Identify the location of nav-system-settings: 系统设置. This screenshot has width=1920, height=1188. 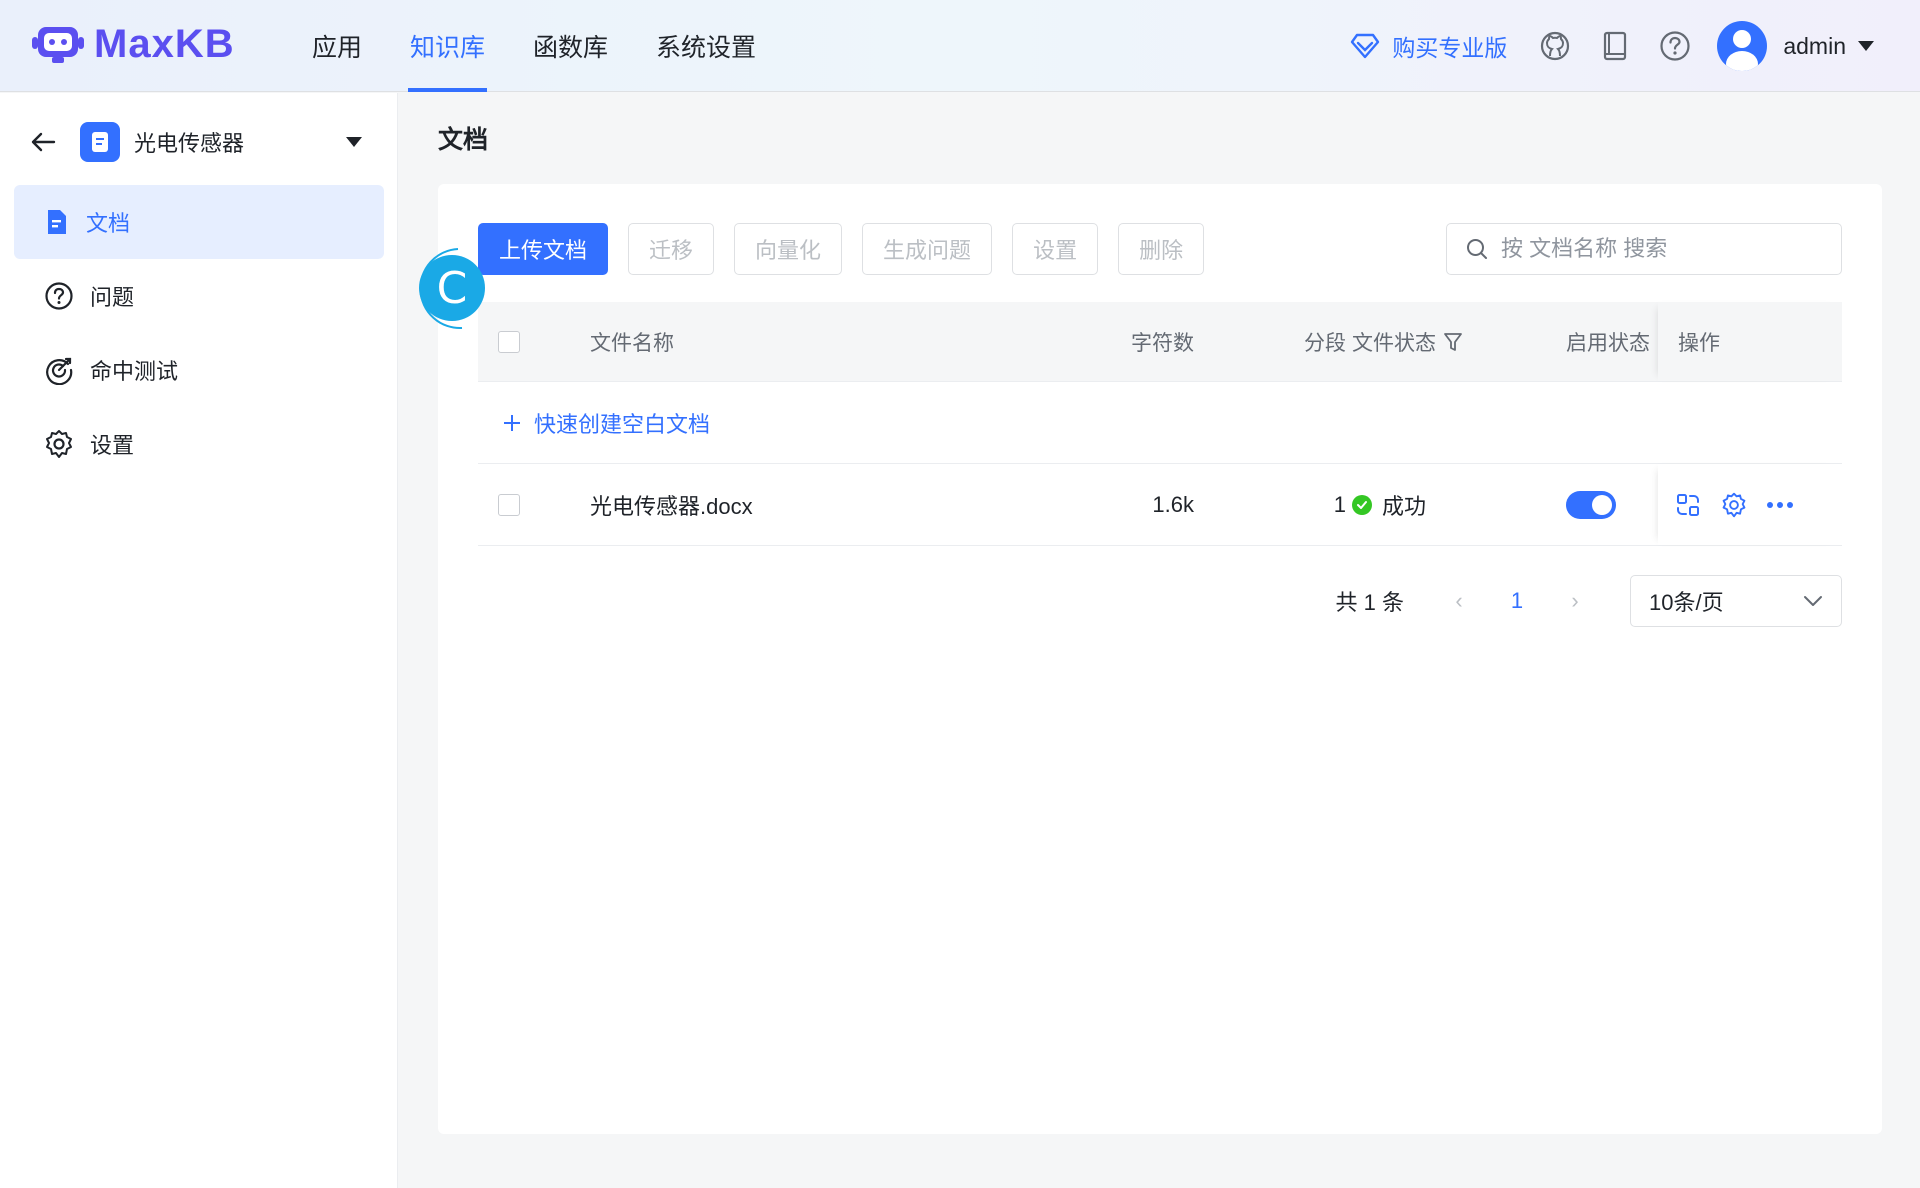
(706, 46).